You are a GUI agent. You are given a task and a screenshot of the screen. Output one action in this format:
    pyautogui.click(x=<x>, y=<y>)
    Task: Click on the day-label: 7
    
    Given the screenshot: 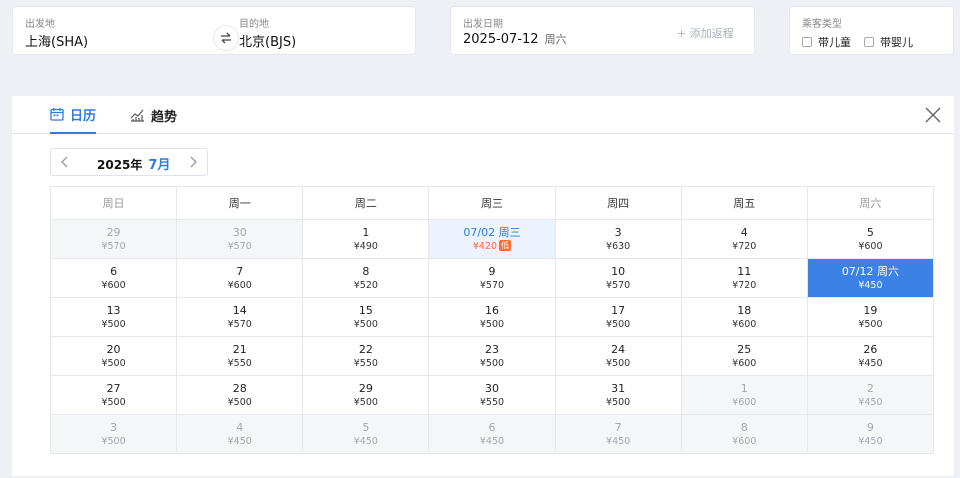 What is the action you would take?
    pyautogui.click(x=240, y=271)
    